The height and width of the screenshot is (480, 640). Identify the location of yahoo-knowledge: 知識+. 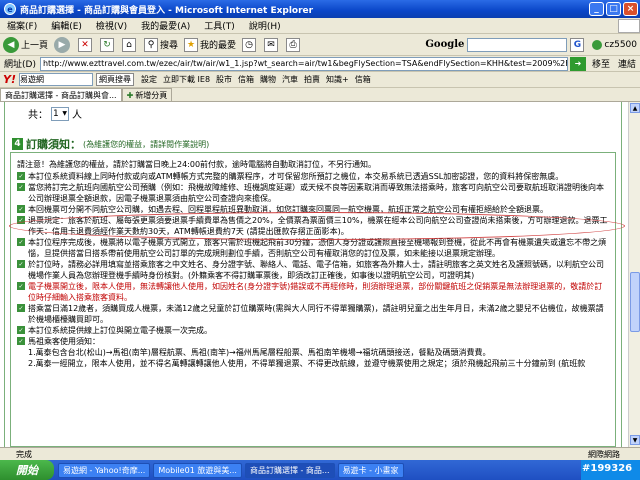
(337, 79).